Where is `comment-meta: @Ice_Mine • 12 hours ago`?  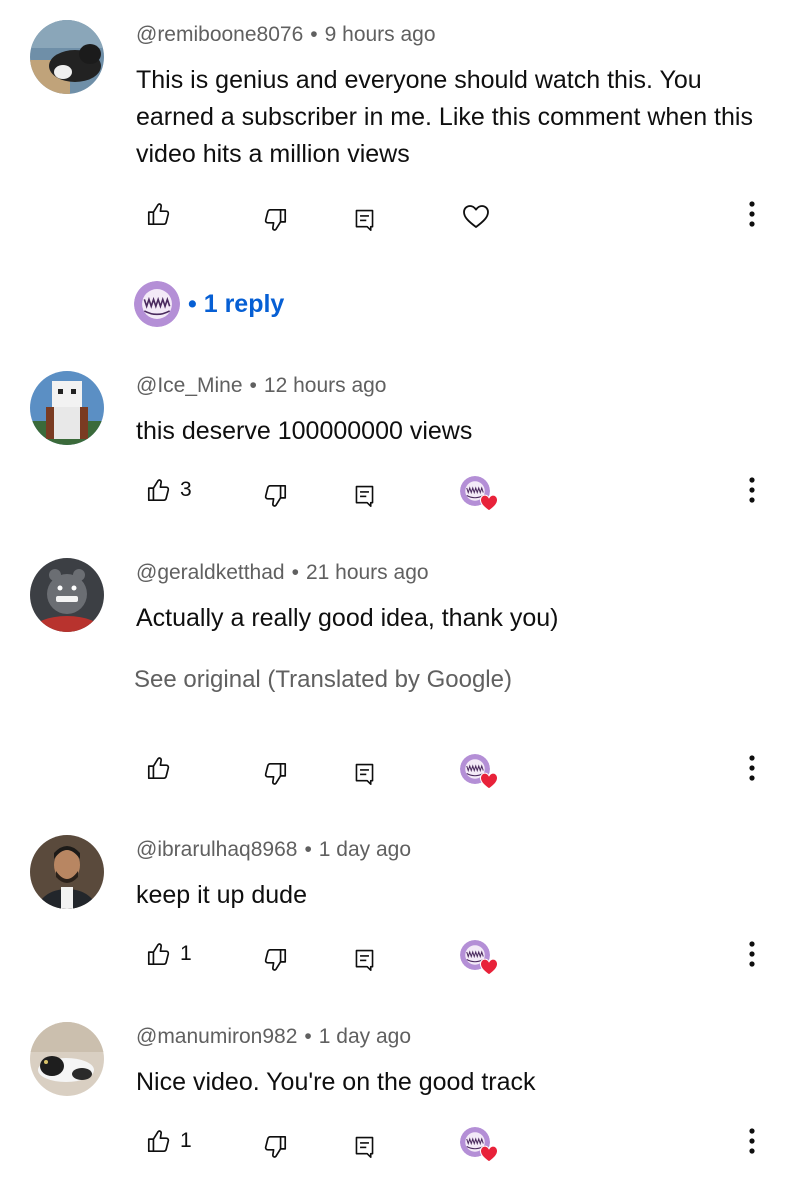 comment-meta: @Ice_Mine • 12 hours ago is located at coordinates (261, 386).